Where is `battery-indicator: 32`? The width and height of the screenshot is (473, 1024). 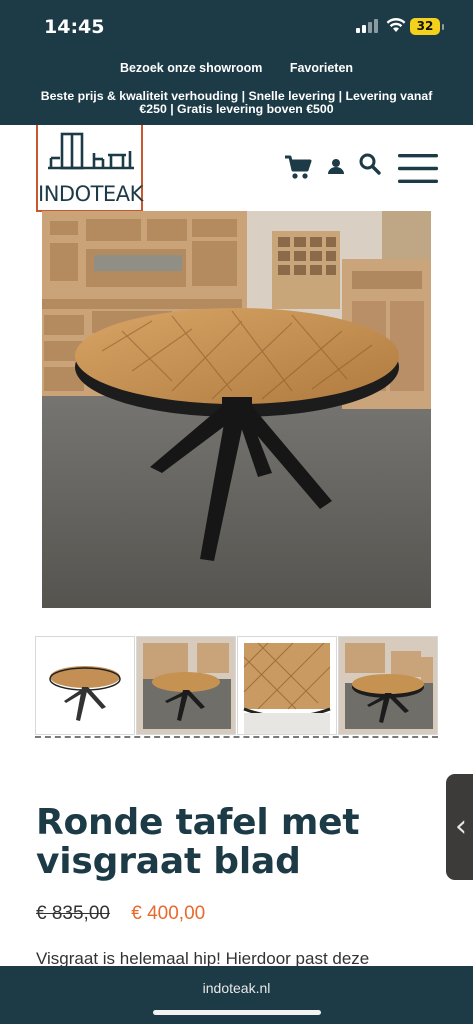 battery-indicator: 32 is located at coordinates (427, 26).